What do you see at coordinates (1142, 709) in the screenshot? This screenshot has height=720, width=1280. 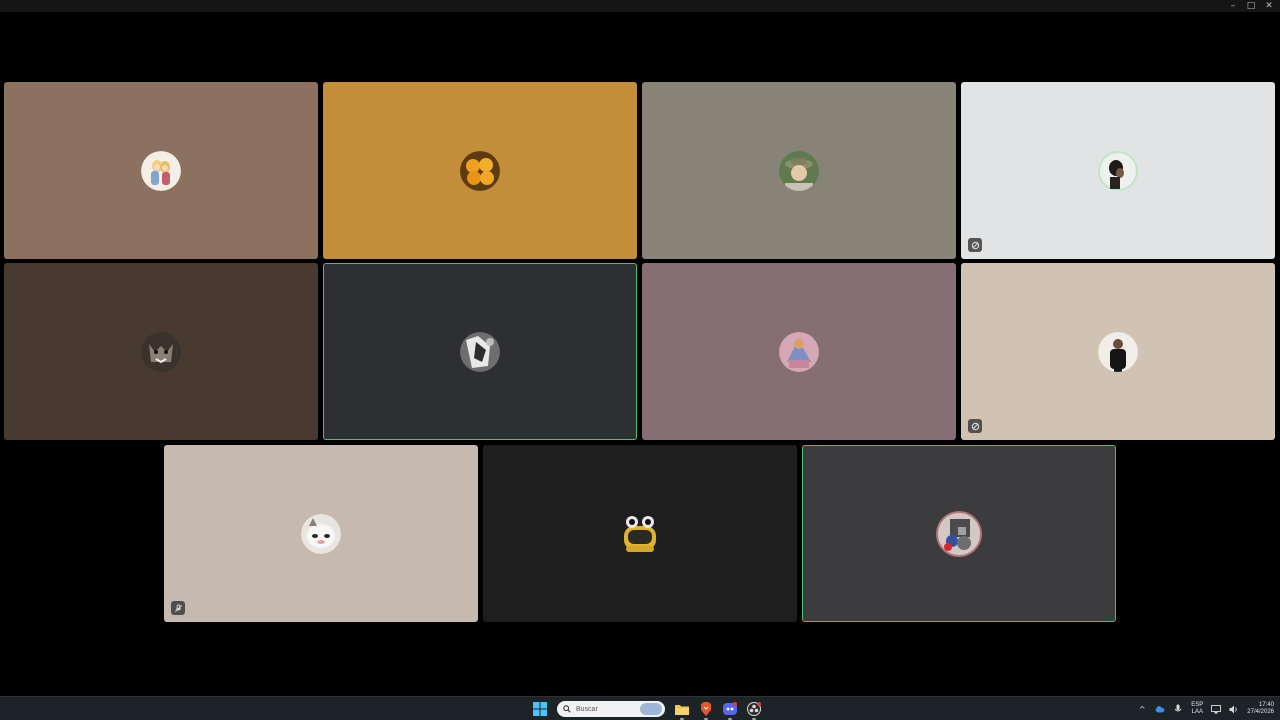 I see `show-hidden-icons-chevron-icon: ^` at bounding box center [1142, 709].